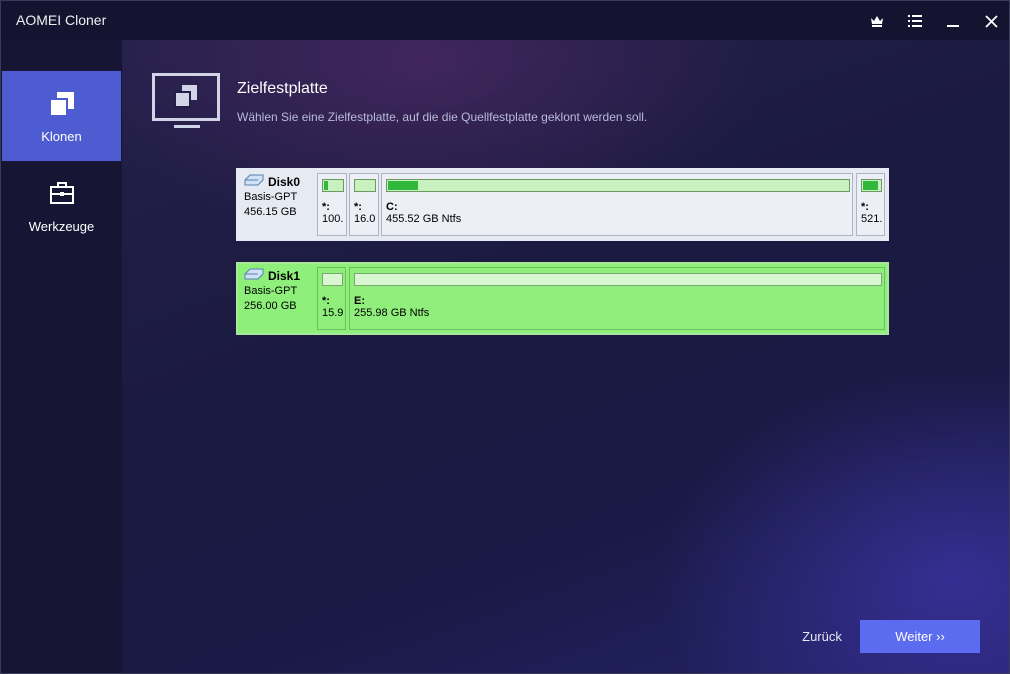 The width and height of the screenshot is (1010, 674). I want to click on crown-icon, so click(877, 21).